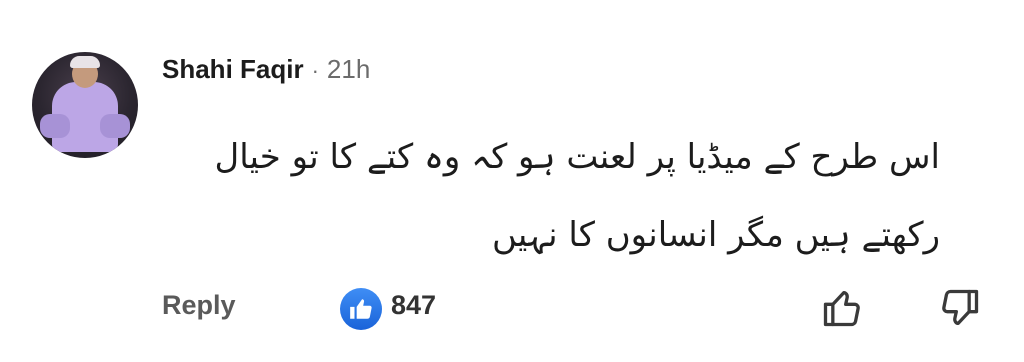 The height and width of the screenshot is (362, 1024). Describe the element at coordinates (842, 308) in the screenshot. I see `thumbs-up-outline-icon` at that location.